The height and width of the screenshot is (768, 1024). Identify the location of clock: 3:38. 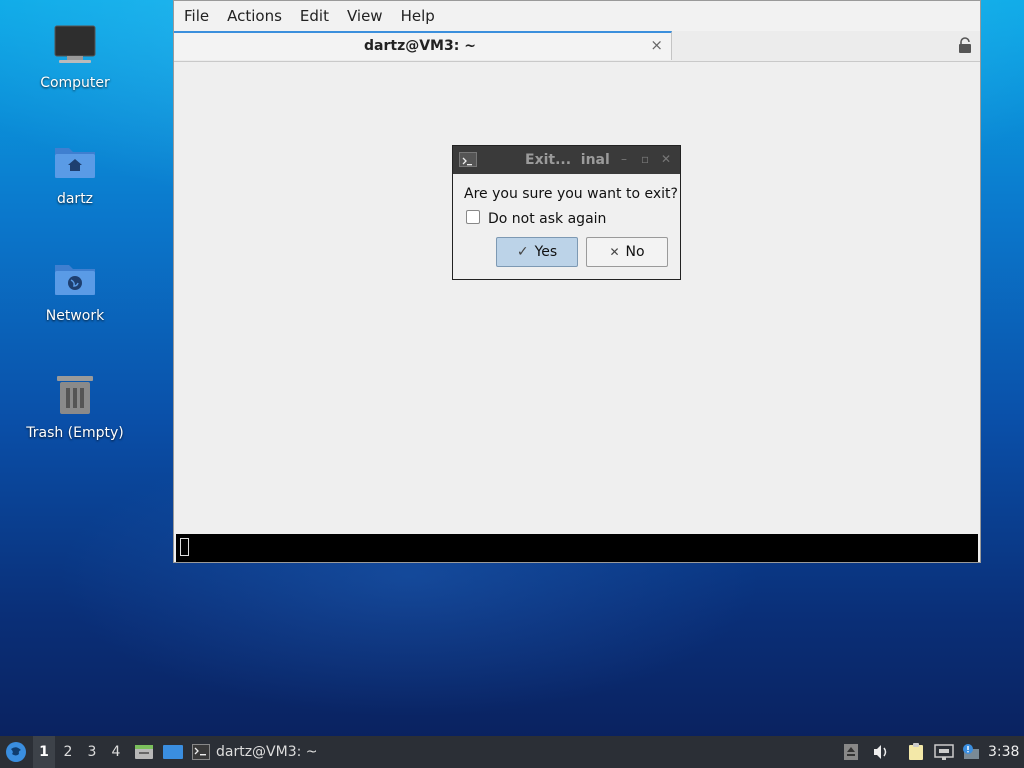
(1003, 752).